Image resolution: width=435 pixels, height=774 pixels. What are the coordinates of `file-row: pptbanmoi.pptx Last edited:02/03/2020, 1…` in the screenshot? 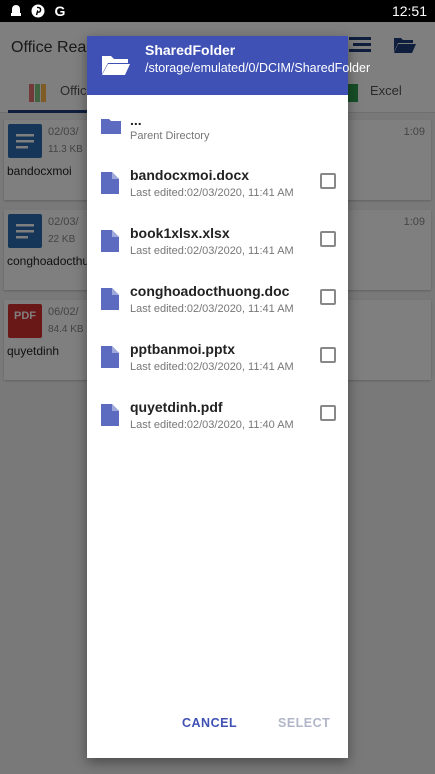 It's located at (217, 359).